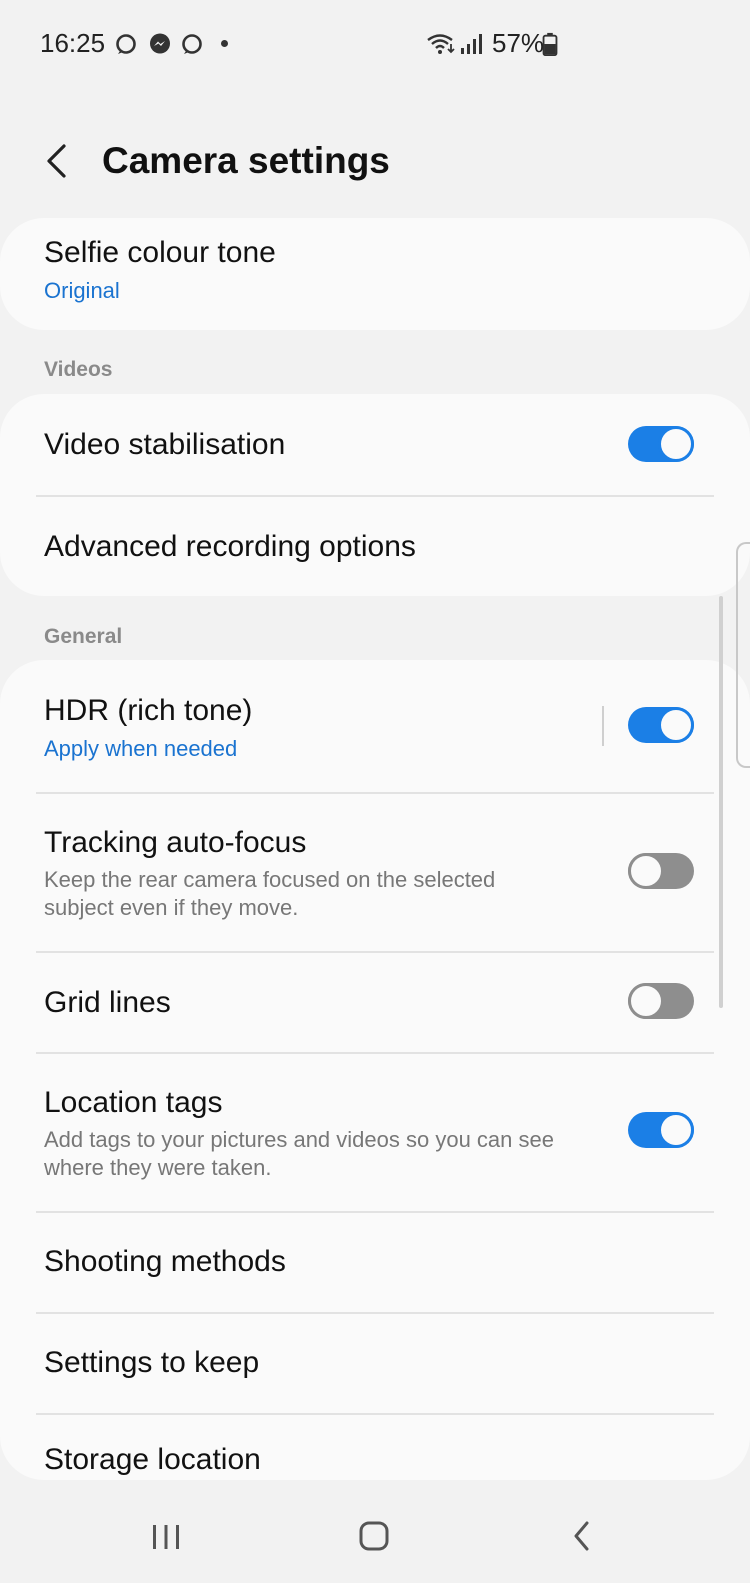 This screenshot has height=1583, width=750. What do you see at coordinates (721, 802) in the screenshot?
I see `scrollbar-thumb` at bounding box center [721, 802].